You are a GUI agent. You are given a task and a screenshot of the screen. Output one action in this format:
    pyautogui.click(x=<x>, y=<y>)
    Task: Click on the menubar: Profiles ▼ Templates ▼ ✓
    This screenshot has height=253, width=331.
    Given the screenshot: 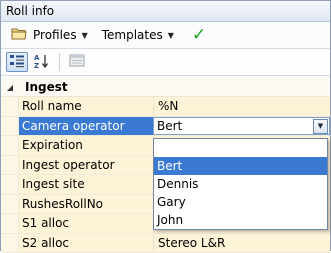 What is the action you would take?
    pyautogui.click(x=165, y=35)
    